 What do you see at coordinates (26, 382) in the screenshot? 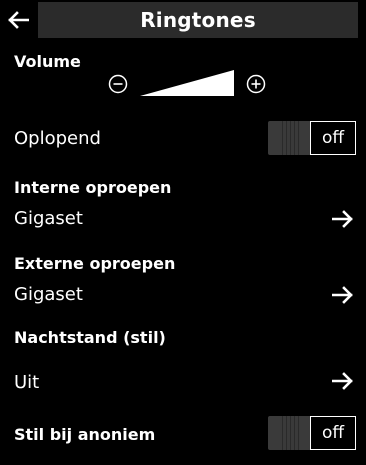
I see `nachtstand-value: Uit` at bounding box center [26, 382].